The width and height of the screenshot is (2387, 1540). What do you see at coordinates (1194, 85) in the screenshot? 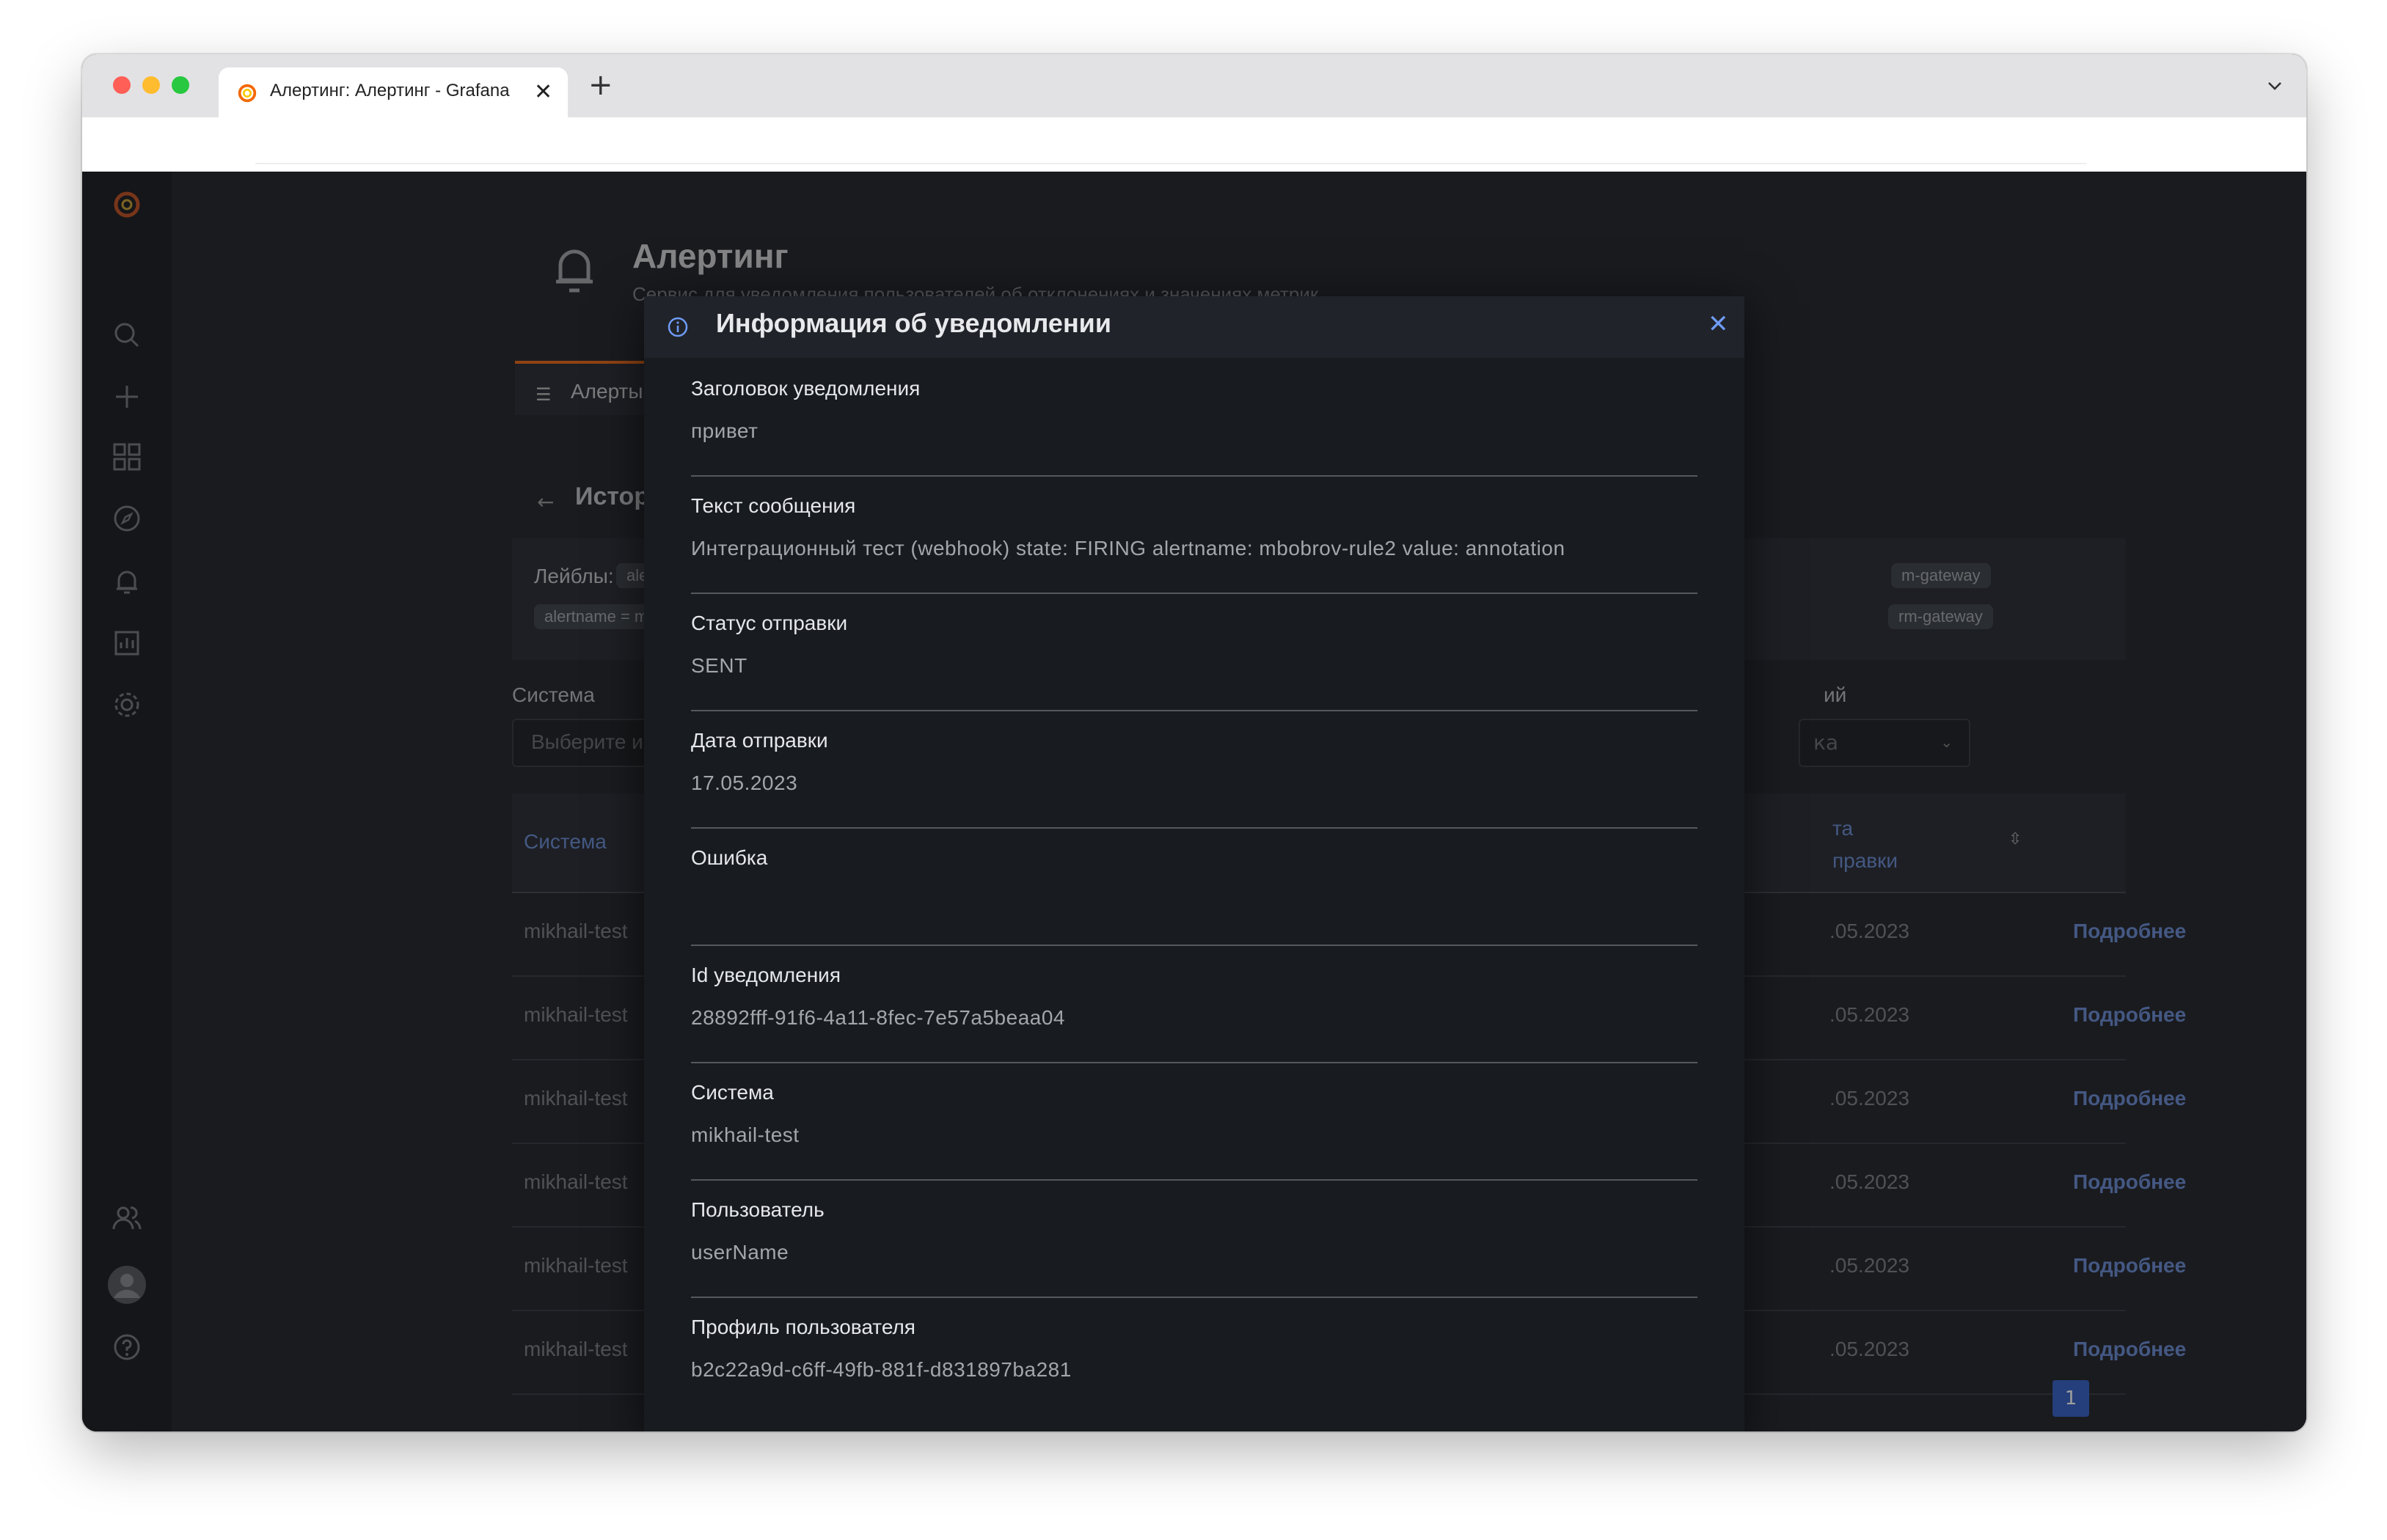
I see `browser-tab-bar: Алертинг: Алертинг - Grafana ✕ +` at bounding box center [1194, 85].